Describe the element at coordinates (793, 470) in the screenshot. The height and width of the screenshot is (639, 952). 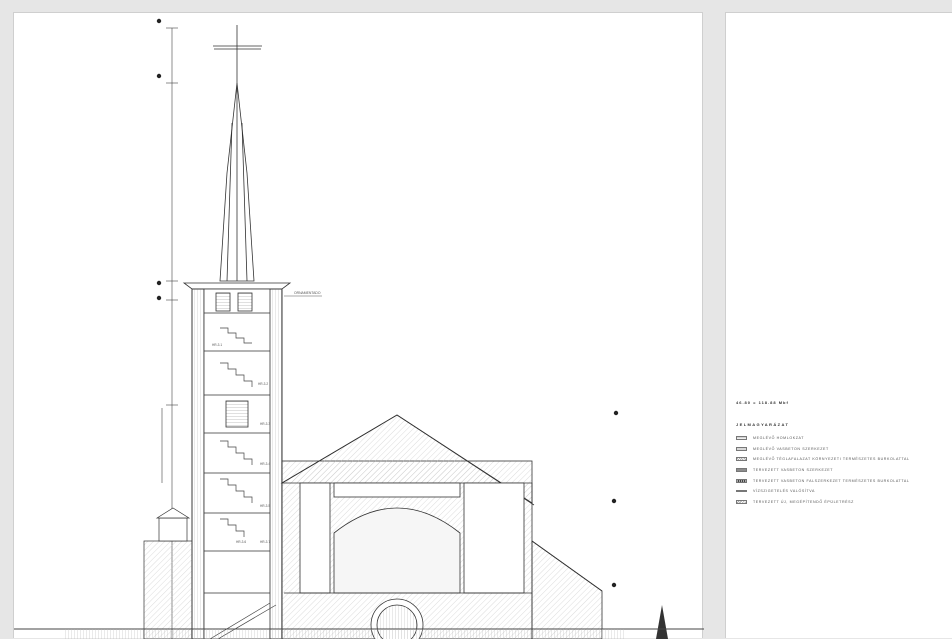
I see `legend-label: TERVEZETT VASBETON SZERKEZET` at that location.